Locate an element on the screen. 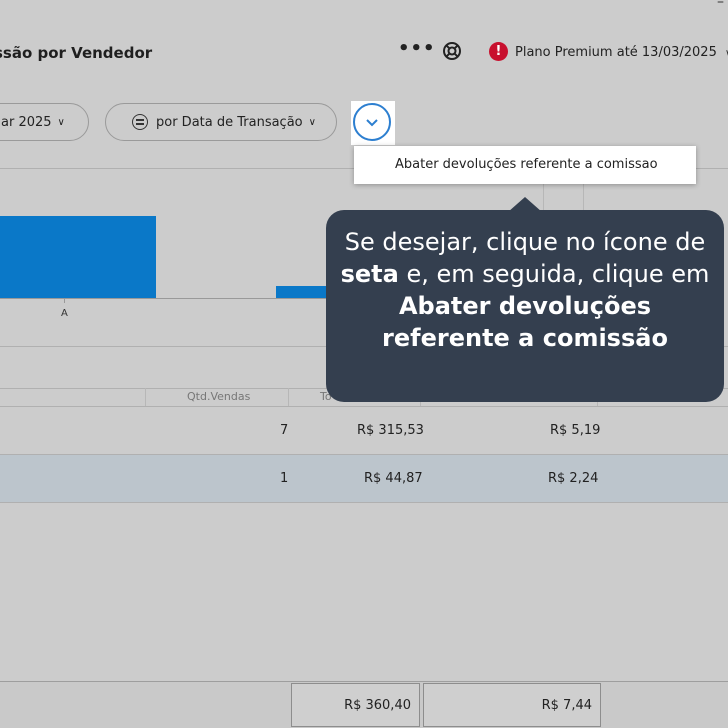 The image size is (728, 728). chevron-down-icon is located at coordinates (372, 123).